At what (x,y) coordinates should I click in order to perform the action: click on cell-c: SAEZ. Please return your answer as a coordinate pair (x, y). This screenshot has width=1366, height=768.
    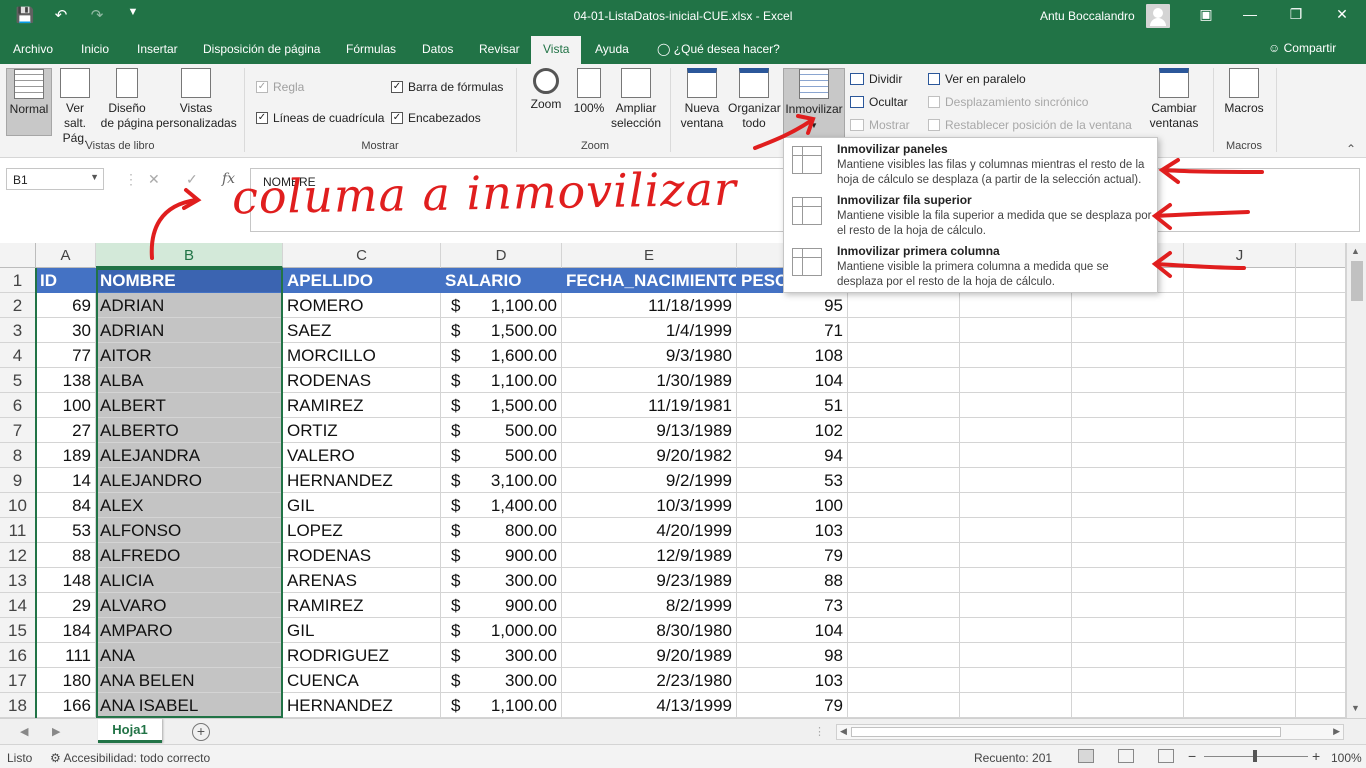
    Looking at the image, I should click on (362, 330).